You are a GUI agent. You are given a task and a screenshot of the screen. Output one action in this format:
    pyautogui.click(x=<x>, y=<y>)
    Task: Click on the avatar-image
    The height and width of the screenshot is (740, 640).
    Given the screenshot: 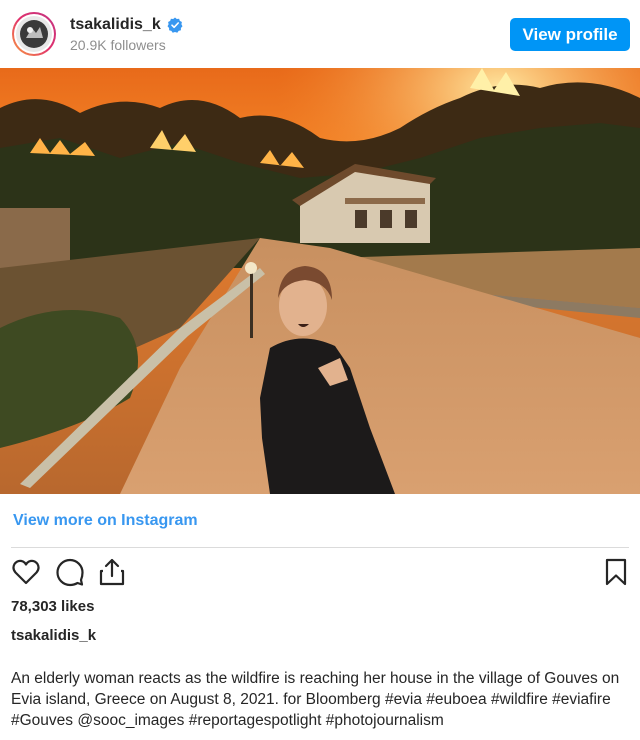 What is the action you would take?
    pyautogui.click(x=34, y=34)
    